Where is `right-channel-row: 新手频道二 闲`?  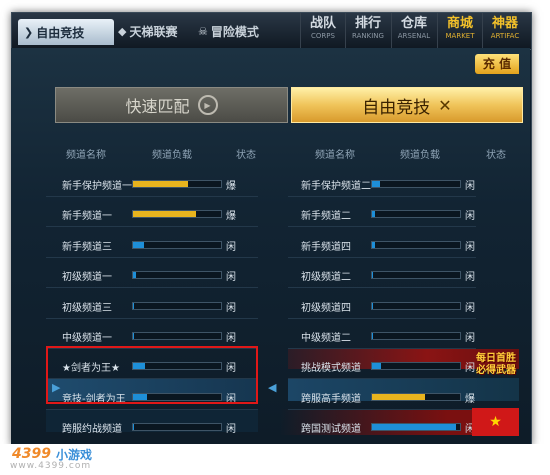
right-channel-row: 新手频道二 闲 is located at coordinates (382, 214).